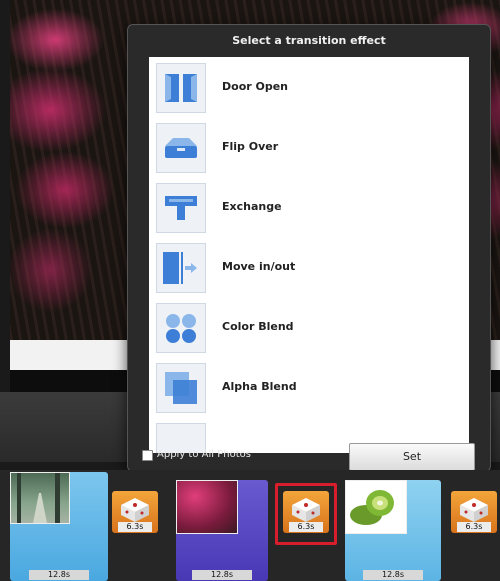 The width and height of the screenshot is (500, 581). What do you see at coordinates (306, 514) in the screenshot?
I see `selection-outline` at bounding box center [306, 514].